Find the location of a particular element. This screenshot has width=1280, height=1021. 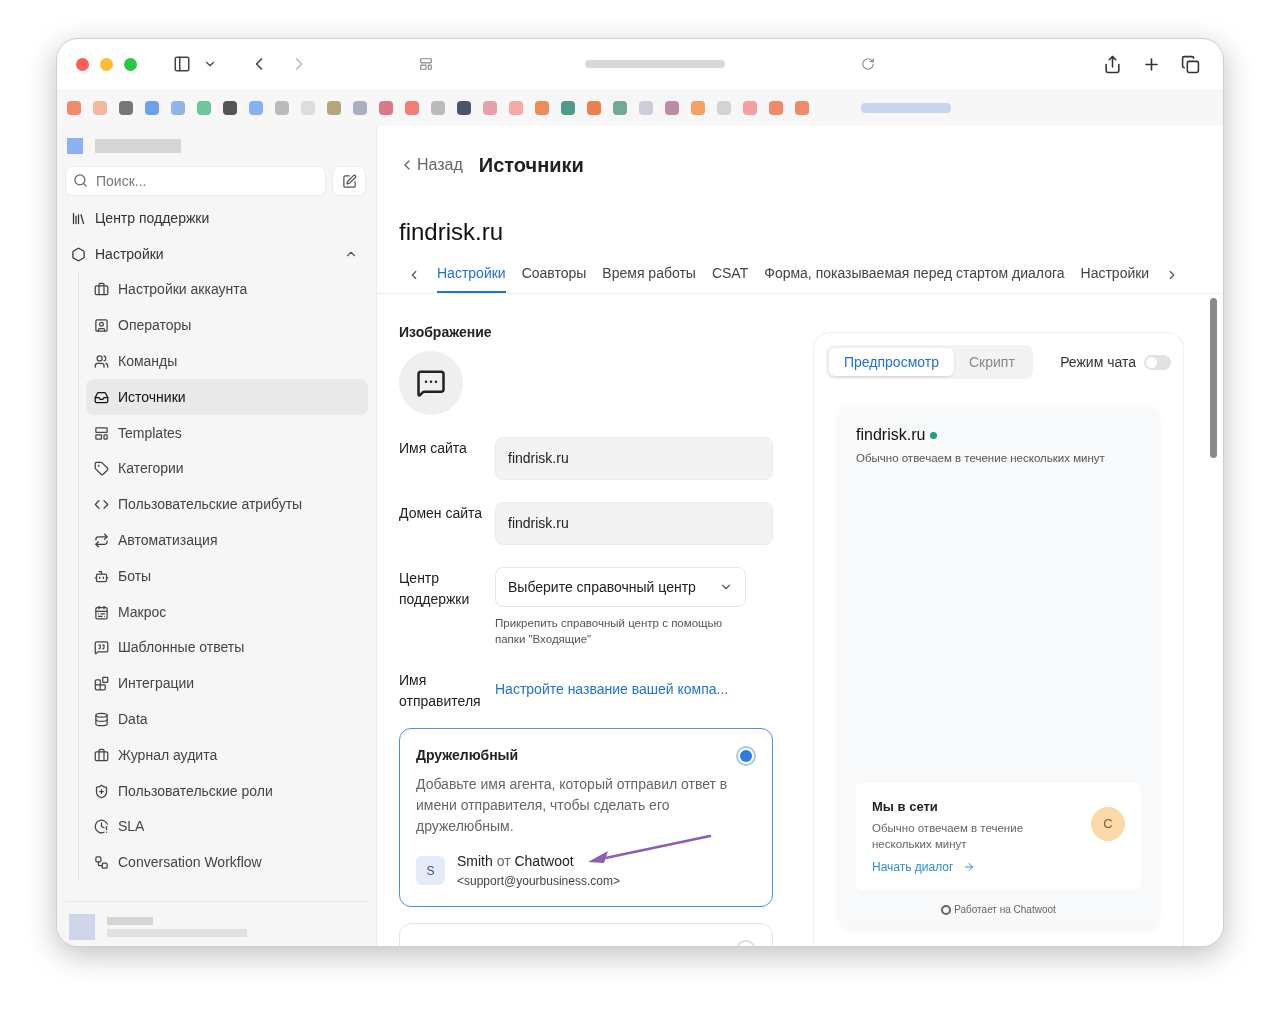

tab: Соавторы is located at coordinates (554, 274).